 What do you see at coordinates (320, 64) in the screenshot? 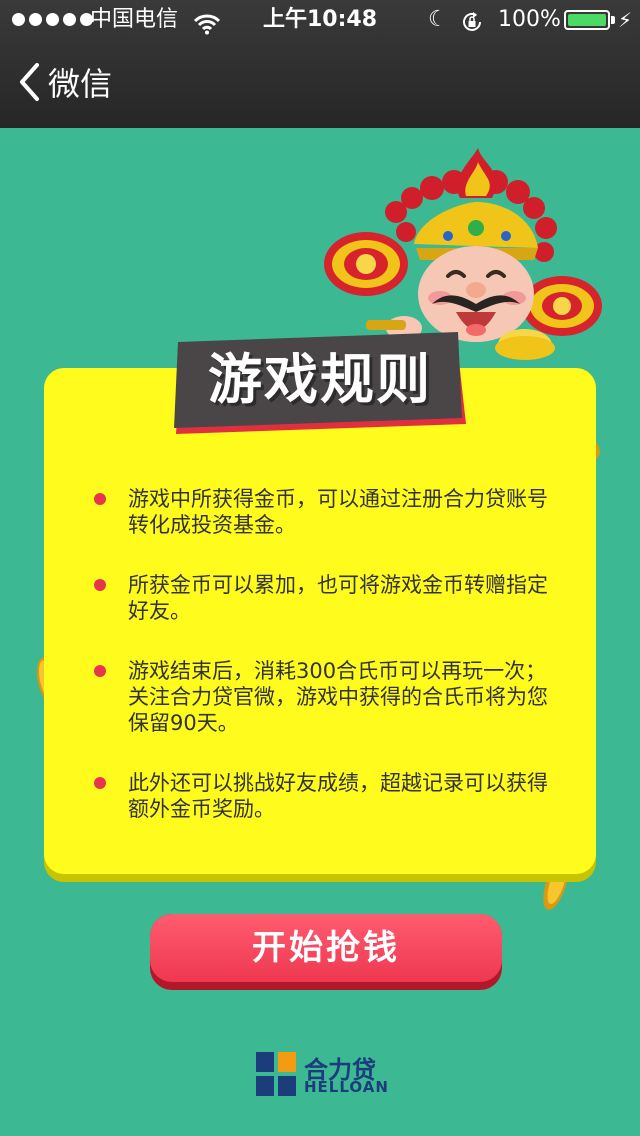
I see `top-bar: 中国电信 上午10:48 ☾ 100% ⚡ 微信` at bounding box center [320, 64].